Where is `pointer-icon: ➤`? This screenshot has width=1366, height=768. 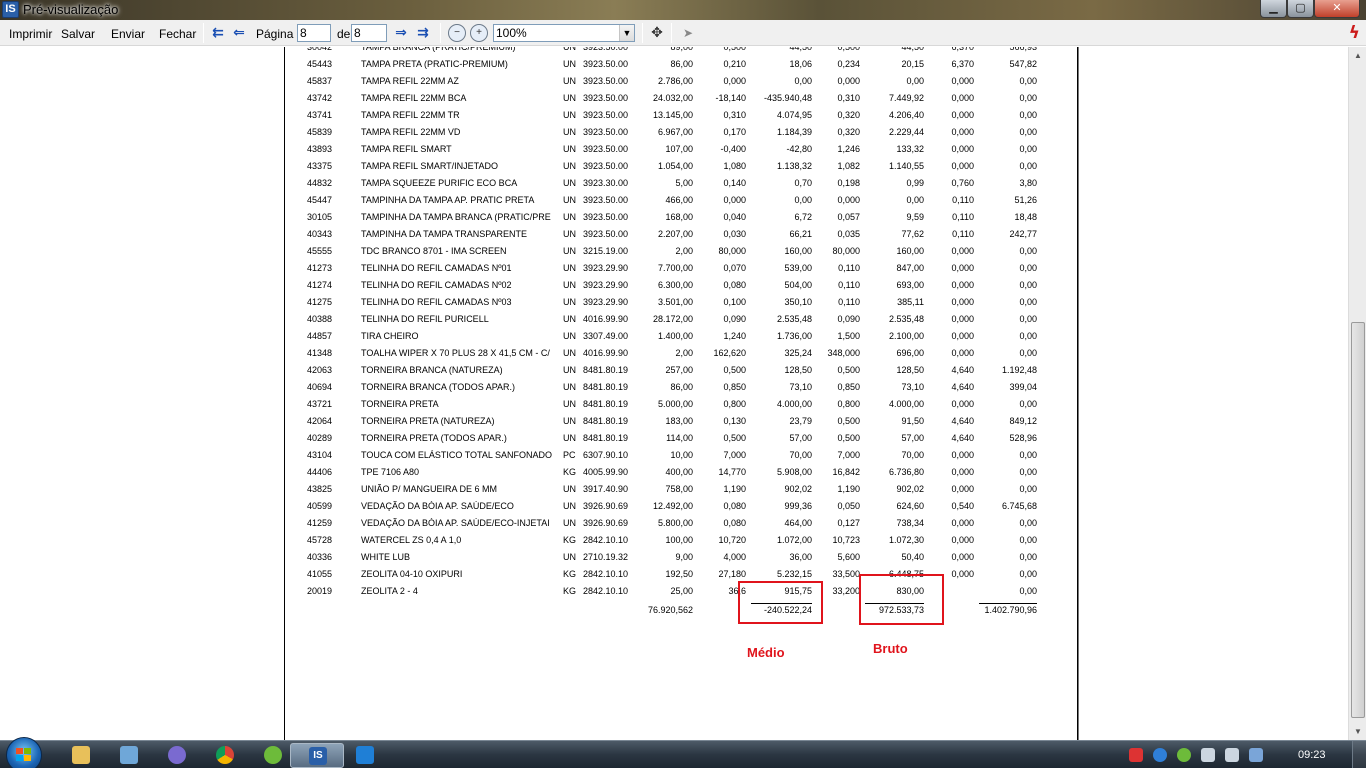 pointer-icon: ➤ is located at coordinates (688, 33).